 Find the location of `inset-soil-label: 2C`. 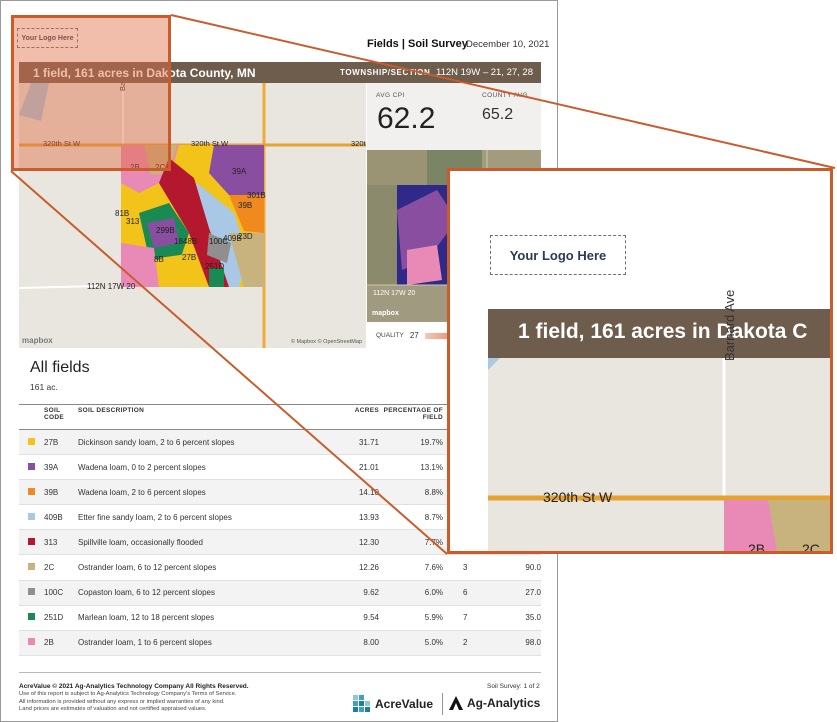

inset-soil-label: 2C is located at coordinates (811, 547).